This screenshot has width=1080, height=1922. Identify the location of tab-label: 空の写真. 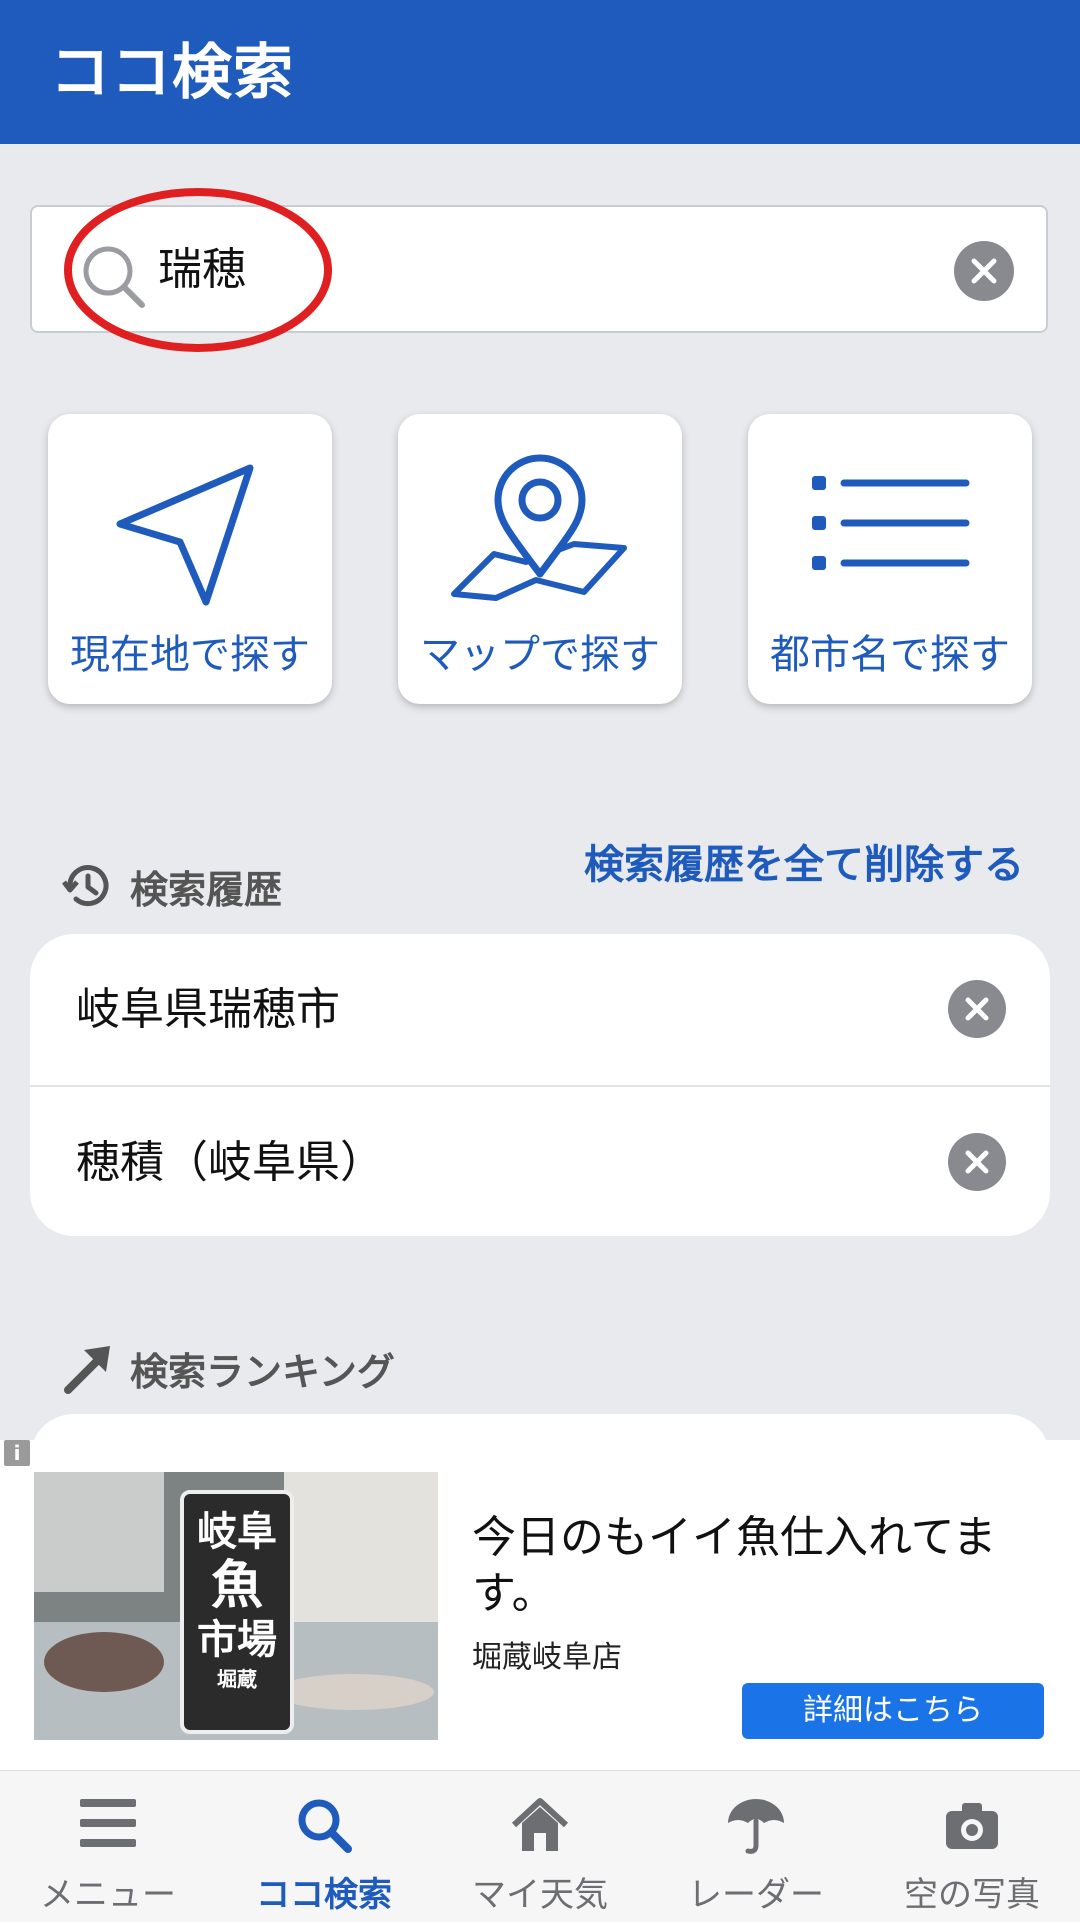
(972, 1895).